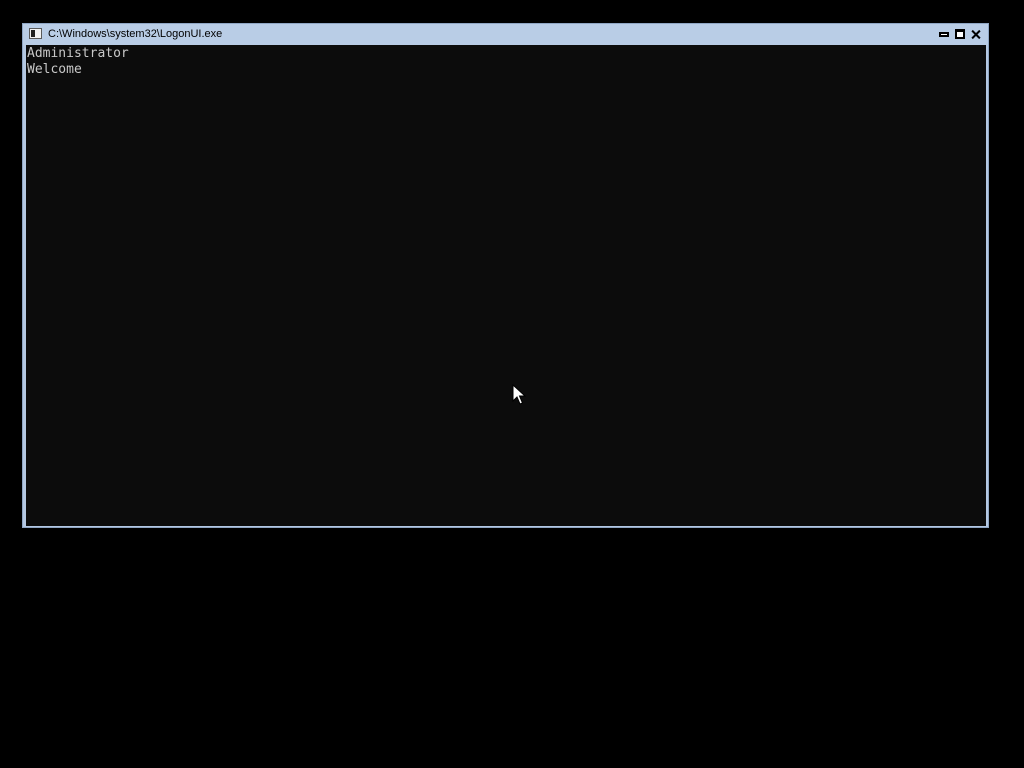 The width and height of the screenshot is (1024, 768). Describe the element at coordinates (54, 69) in the screenshot. I see `console-line-welcome: Welcome` at that location.